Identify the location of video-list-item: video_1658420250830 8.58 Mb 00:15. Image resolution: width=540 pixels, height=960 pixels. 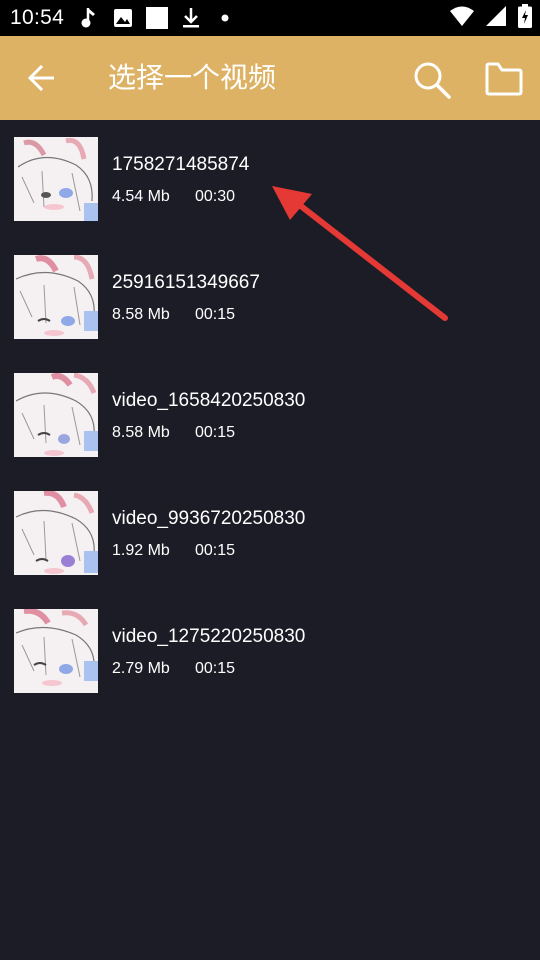
(270, 415).